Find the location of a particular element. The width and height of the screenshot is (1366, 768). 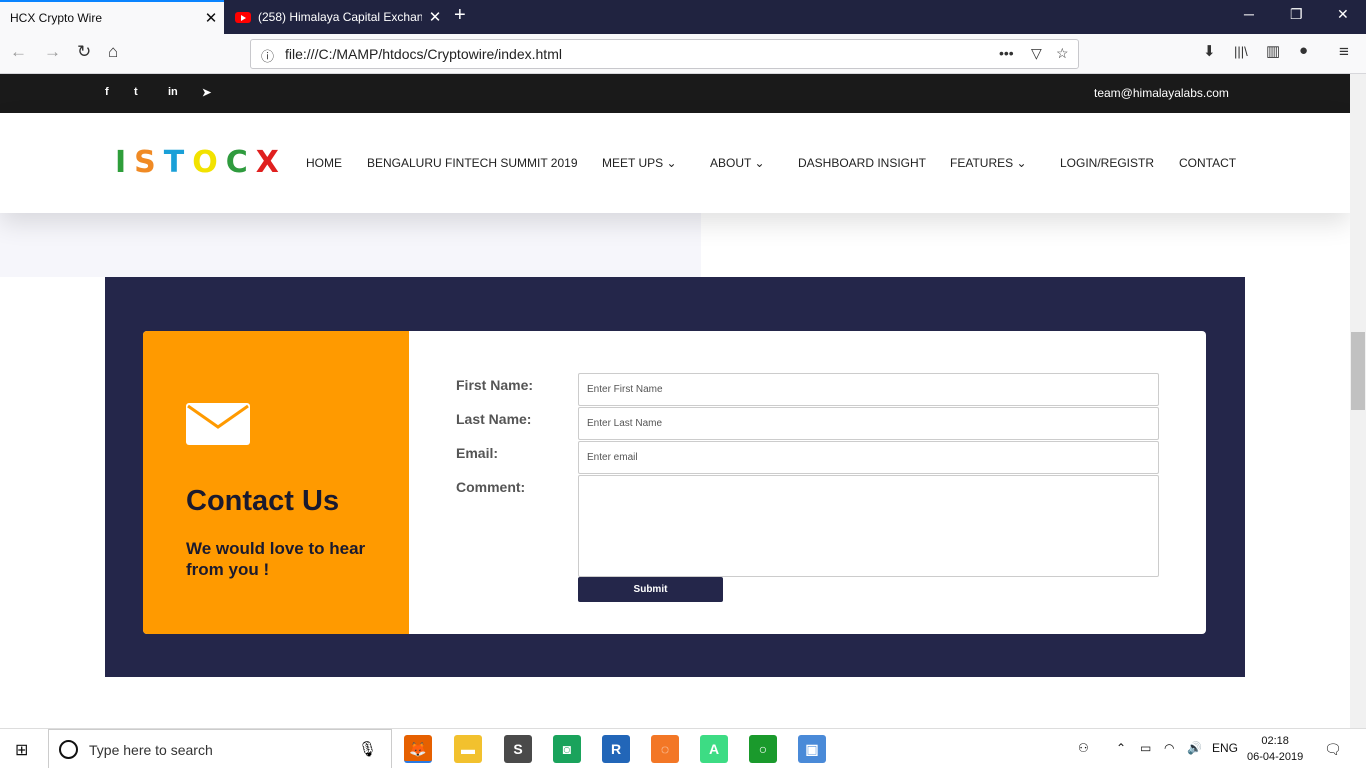

pocket-icon: ▽ is located at coordinates (1036, 53).